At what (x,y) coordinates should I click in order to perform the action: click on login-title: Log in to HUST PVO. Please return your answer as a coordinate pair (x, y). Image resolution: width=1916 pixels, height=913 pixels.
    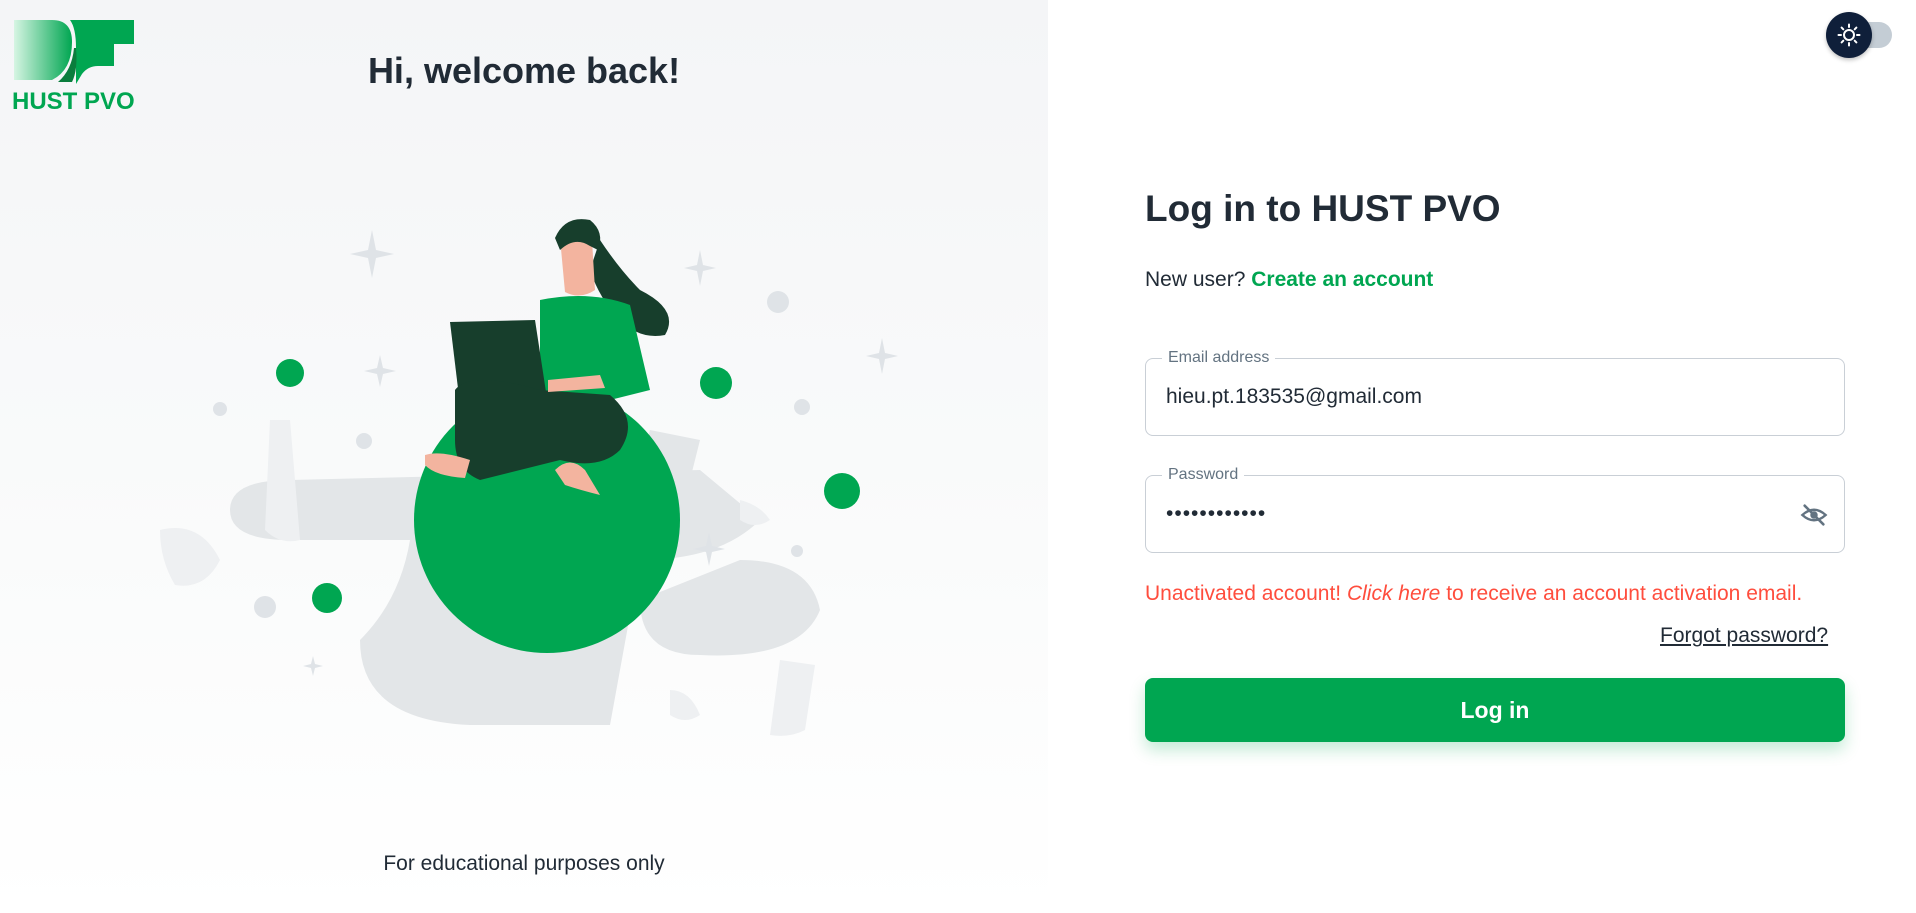
    Looking at the image, I should click on (1323, 208).